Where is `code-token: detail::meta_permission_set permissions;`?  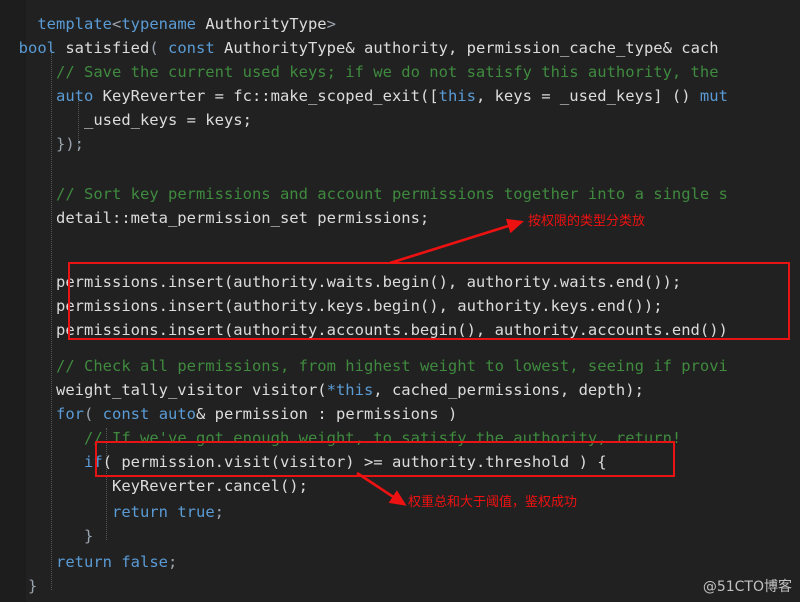 code-token: detail::meta_permission_set permissions; is located at coordinates (215, 218).